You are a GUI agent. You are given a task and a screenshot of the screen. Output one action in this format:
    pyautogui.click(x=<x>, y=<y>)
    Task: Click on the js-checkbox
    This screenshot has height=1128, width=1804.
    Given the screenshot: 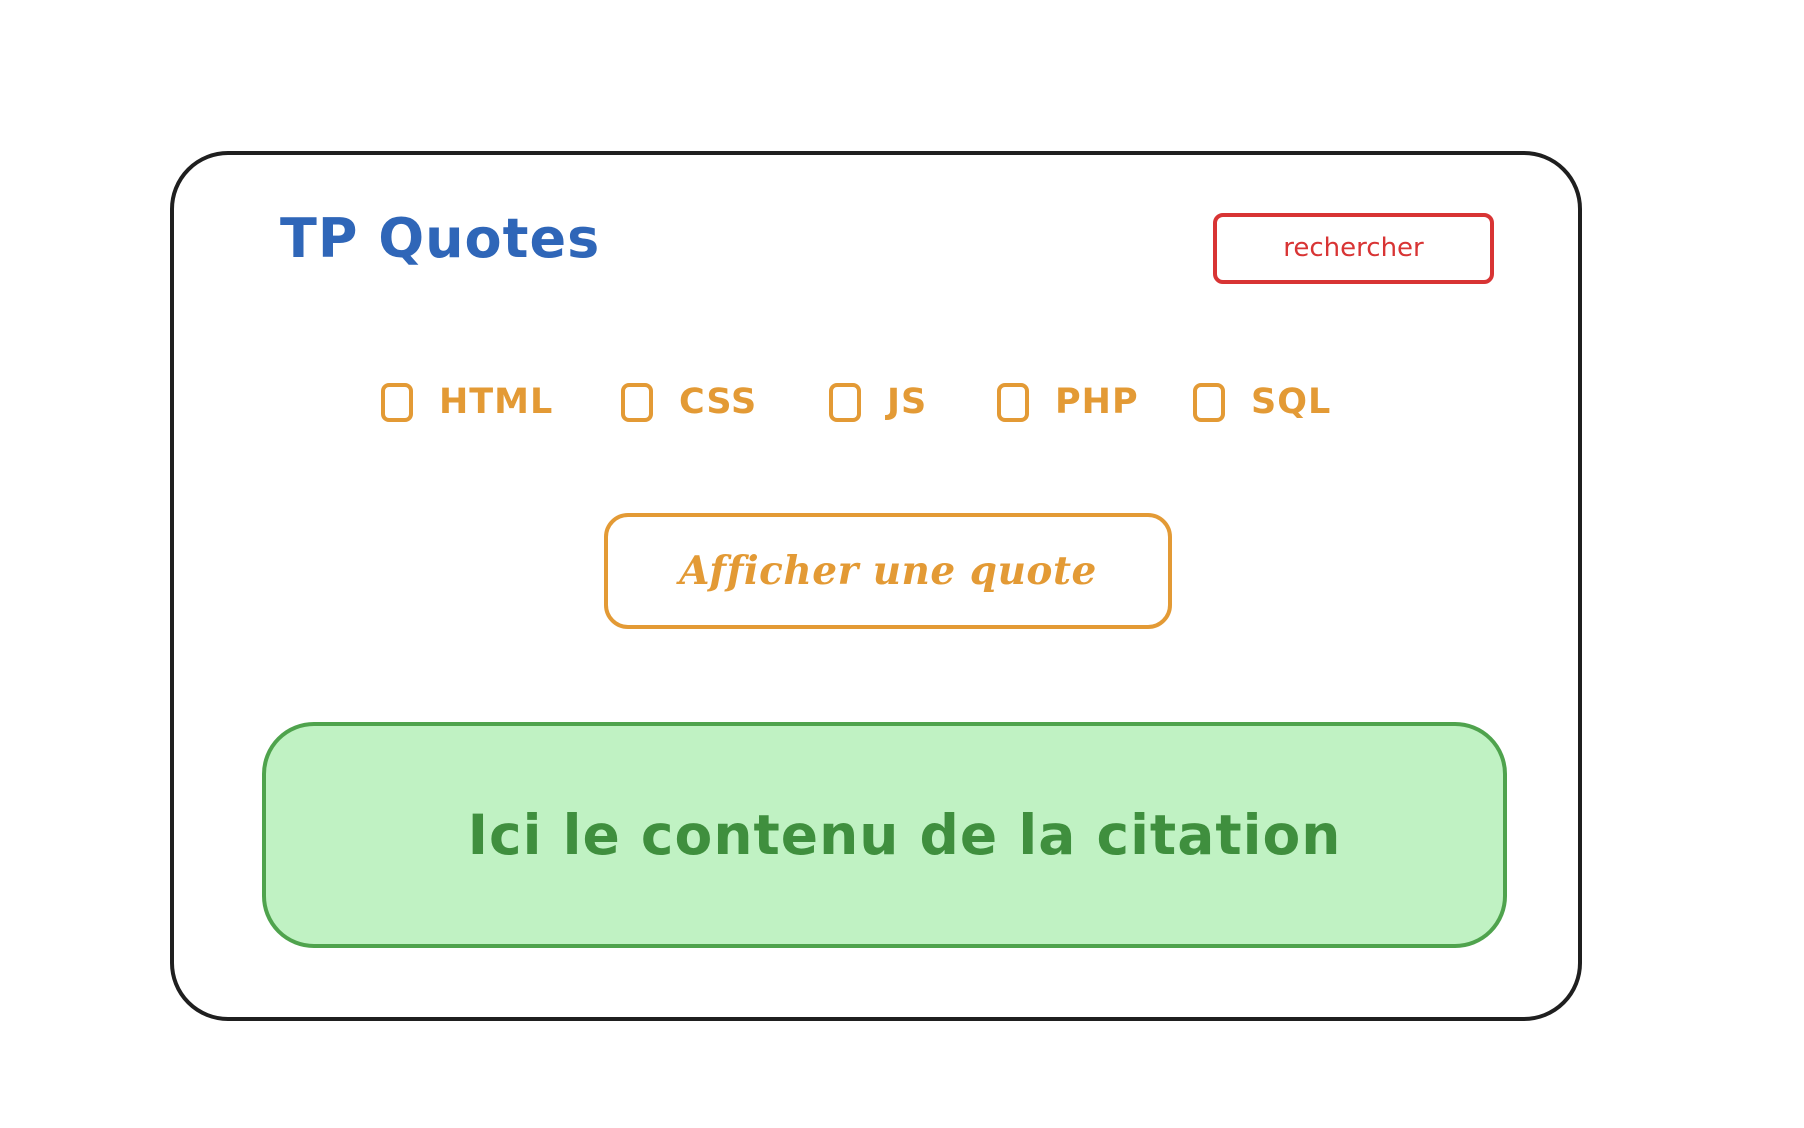 What is the action you would take?
    pyautogui.click(x=845, y=402)
    